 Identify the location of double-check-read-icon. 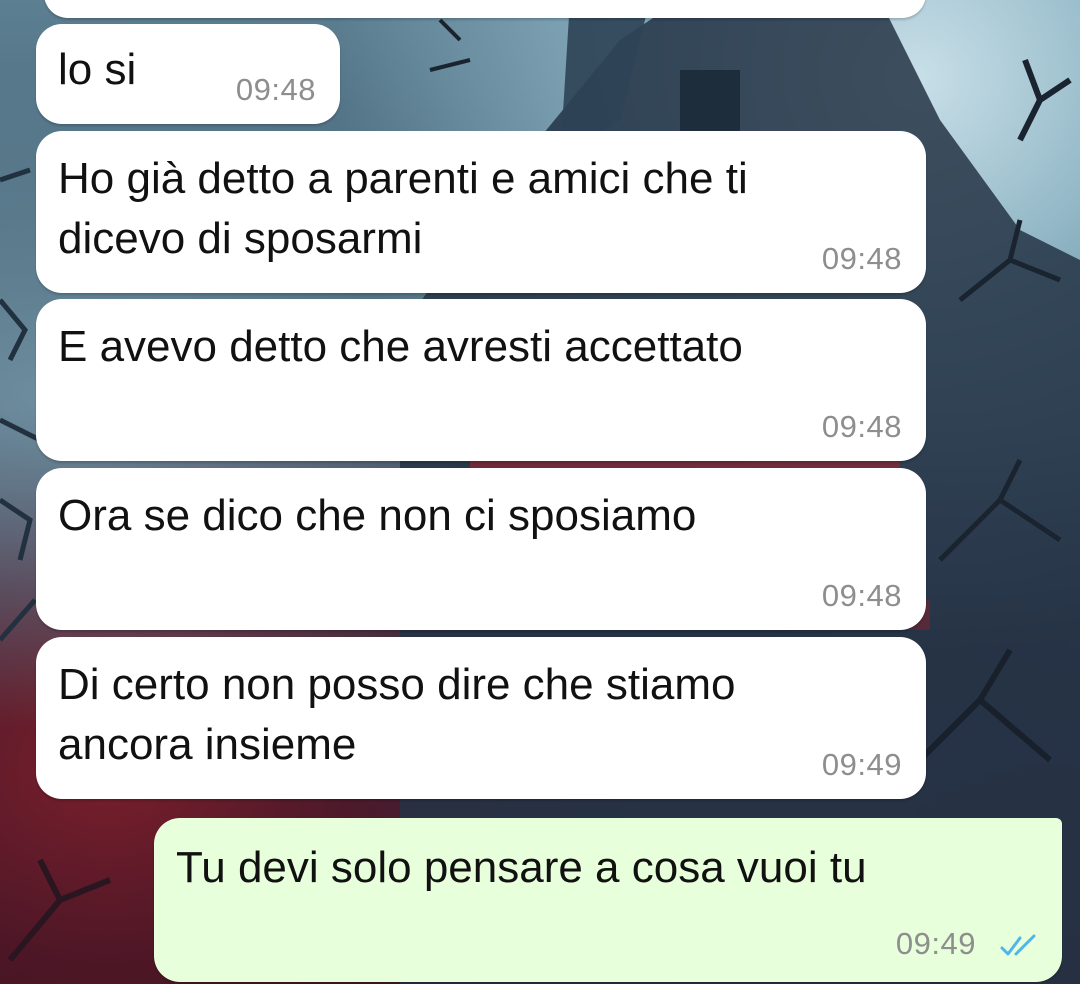
(1018, 945).